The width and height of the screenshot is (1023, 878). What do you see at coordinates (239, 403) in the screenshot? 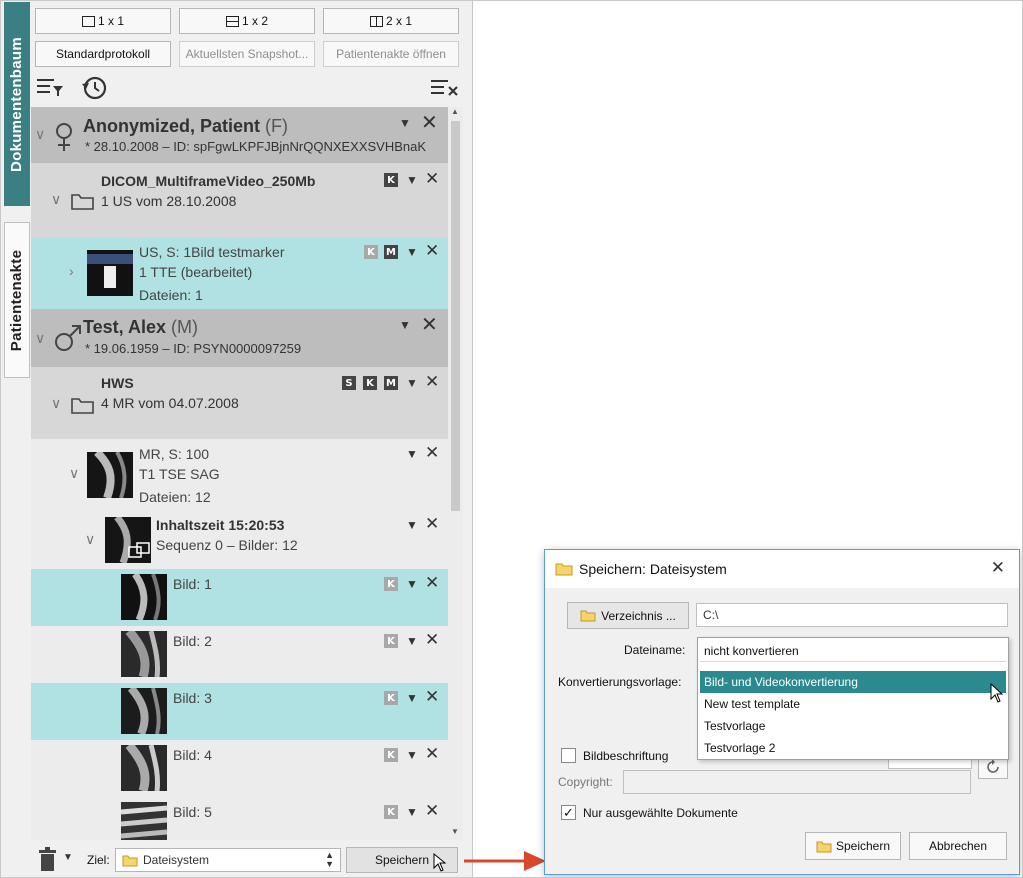
I see `study-row: ∨ HWS 4 MR vom 04.07.2008 S K M ▼ ✕` at bounding box center [239, 403].